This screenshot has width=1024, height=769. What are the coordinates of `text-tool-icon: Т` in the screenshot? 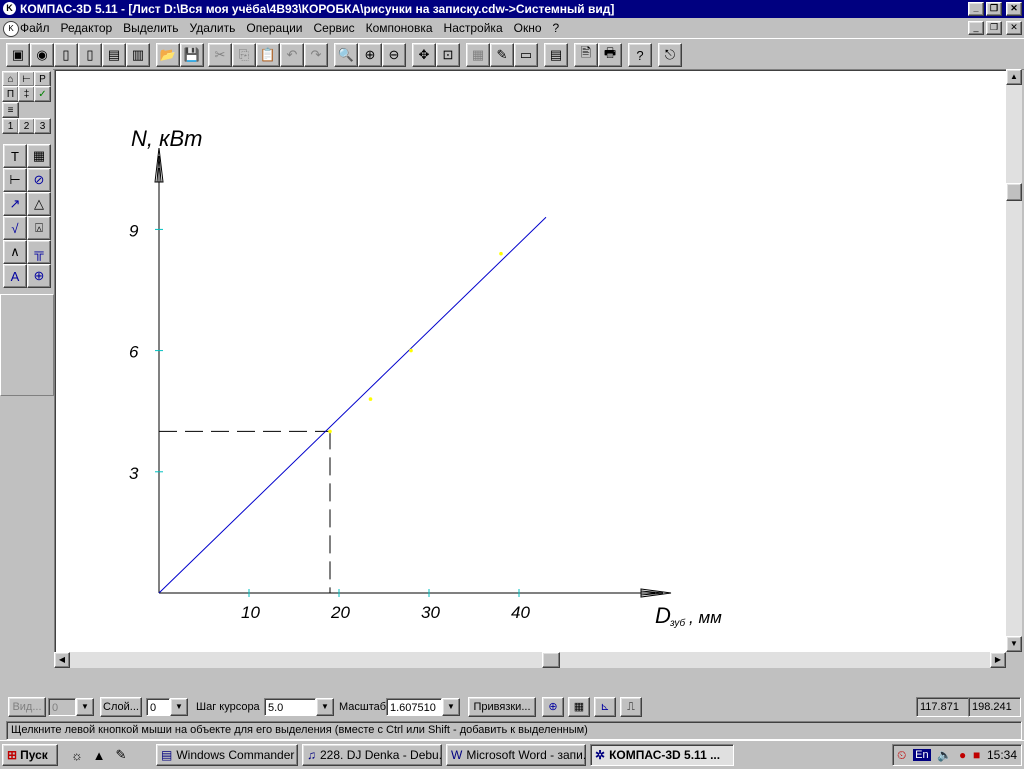 It's located at (15, 156).